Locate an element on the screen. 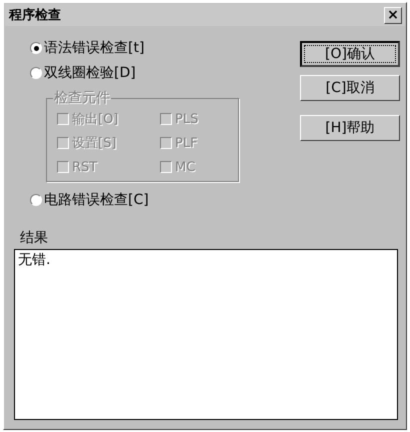 This screenshot has width=410, height=432. radio-option: 语法错误检查[t] is located at coordinates (87, 48).